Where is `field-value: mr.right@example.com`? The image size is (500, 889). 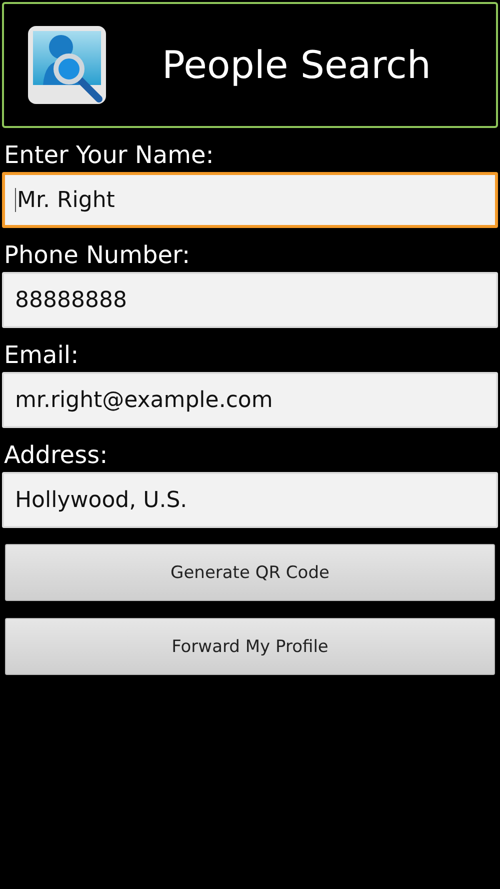 field-value: mr.right@example.com is located at coordinates (144, 400).